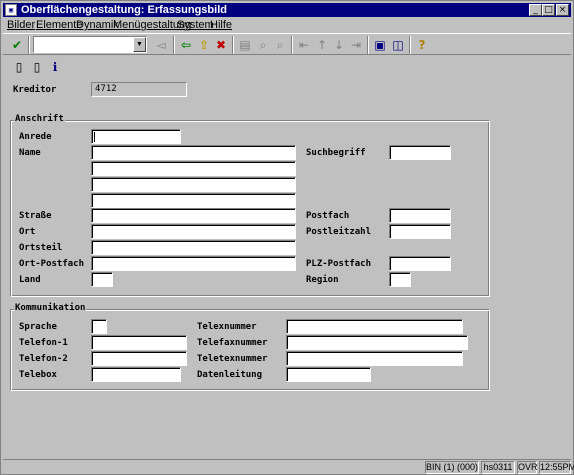  What do you see at coordinates (280, 45) in the screenshot?
I see `find-next-icon: ⌕` at bounding box center [280, 45].